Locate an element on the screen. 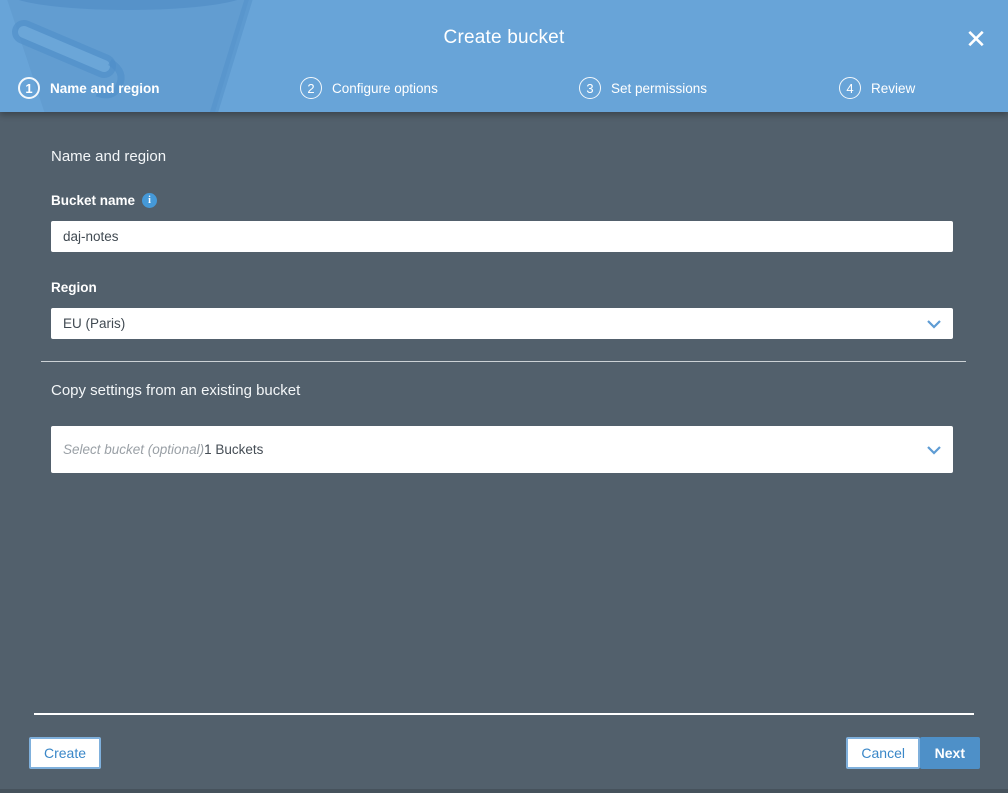 Image resolution: width=1008 pixels, height=793 pixels. region-label-text: Region is located at coordinates (74, 287).